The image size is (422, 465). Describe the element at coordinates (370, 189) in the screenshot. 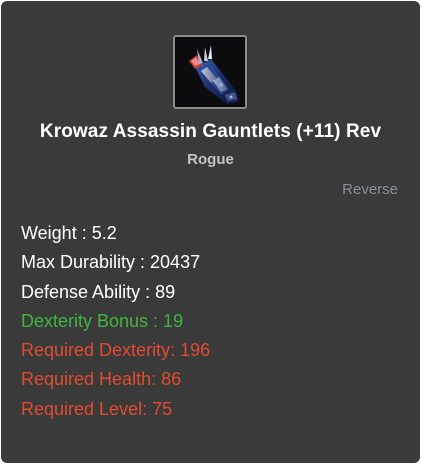

I see `item-tag-reverse: Reverse` at that location.